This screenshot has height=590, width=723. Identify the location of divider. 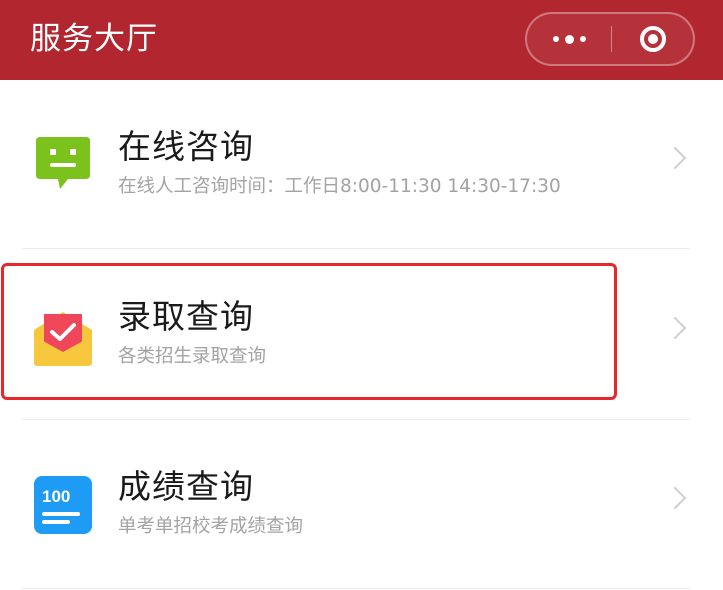
(356, 248).